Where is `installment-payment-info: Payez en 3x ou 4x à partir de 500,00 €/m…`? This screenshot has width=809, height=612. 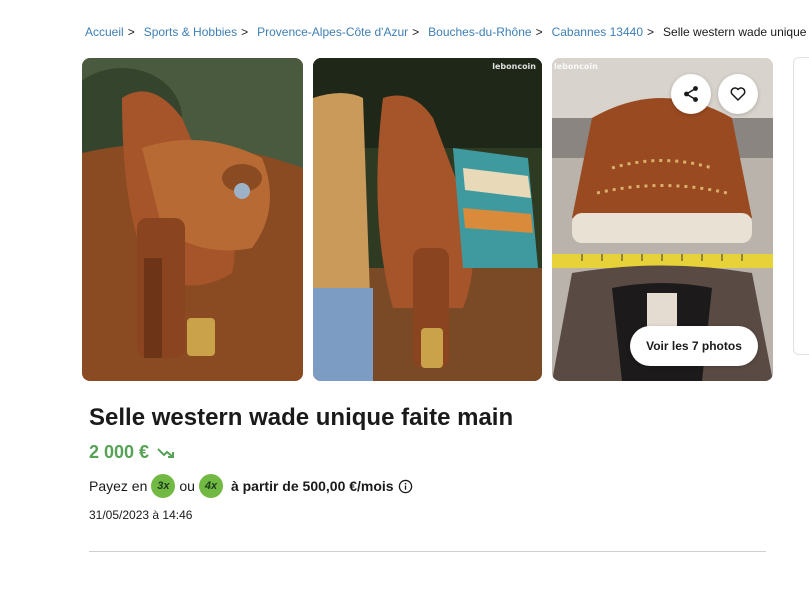 installment-payment-info: Payez en 3x ou 4x à partir de 500,00 €/m… is located at coordinates (251, 486).